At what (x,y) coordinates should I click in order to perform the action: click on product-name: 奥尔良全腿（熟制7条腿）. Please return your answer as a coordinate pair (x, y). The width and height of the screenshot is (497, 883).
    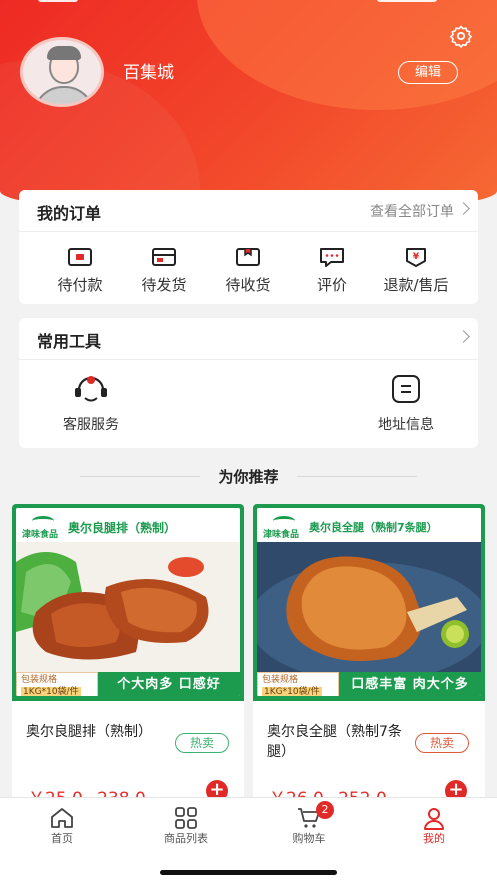
    Looking at the image, I should click on (342, 742).